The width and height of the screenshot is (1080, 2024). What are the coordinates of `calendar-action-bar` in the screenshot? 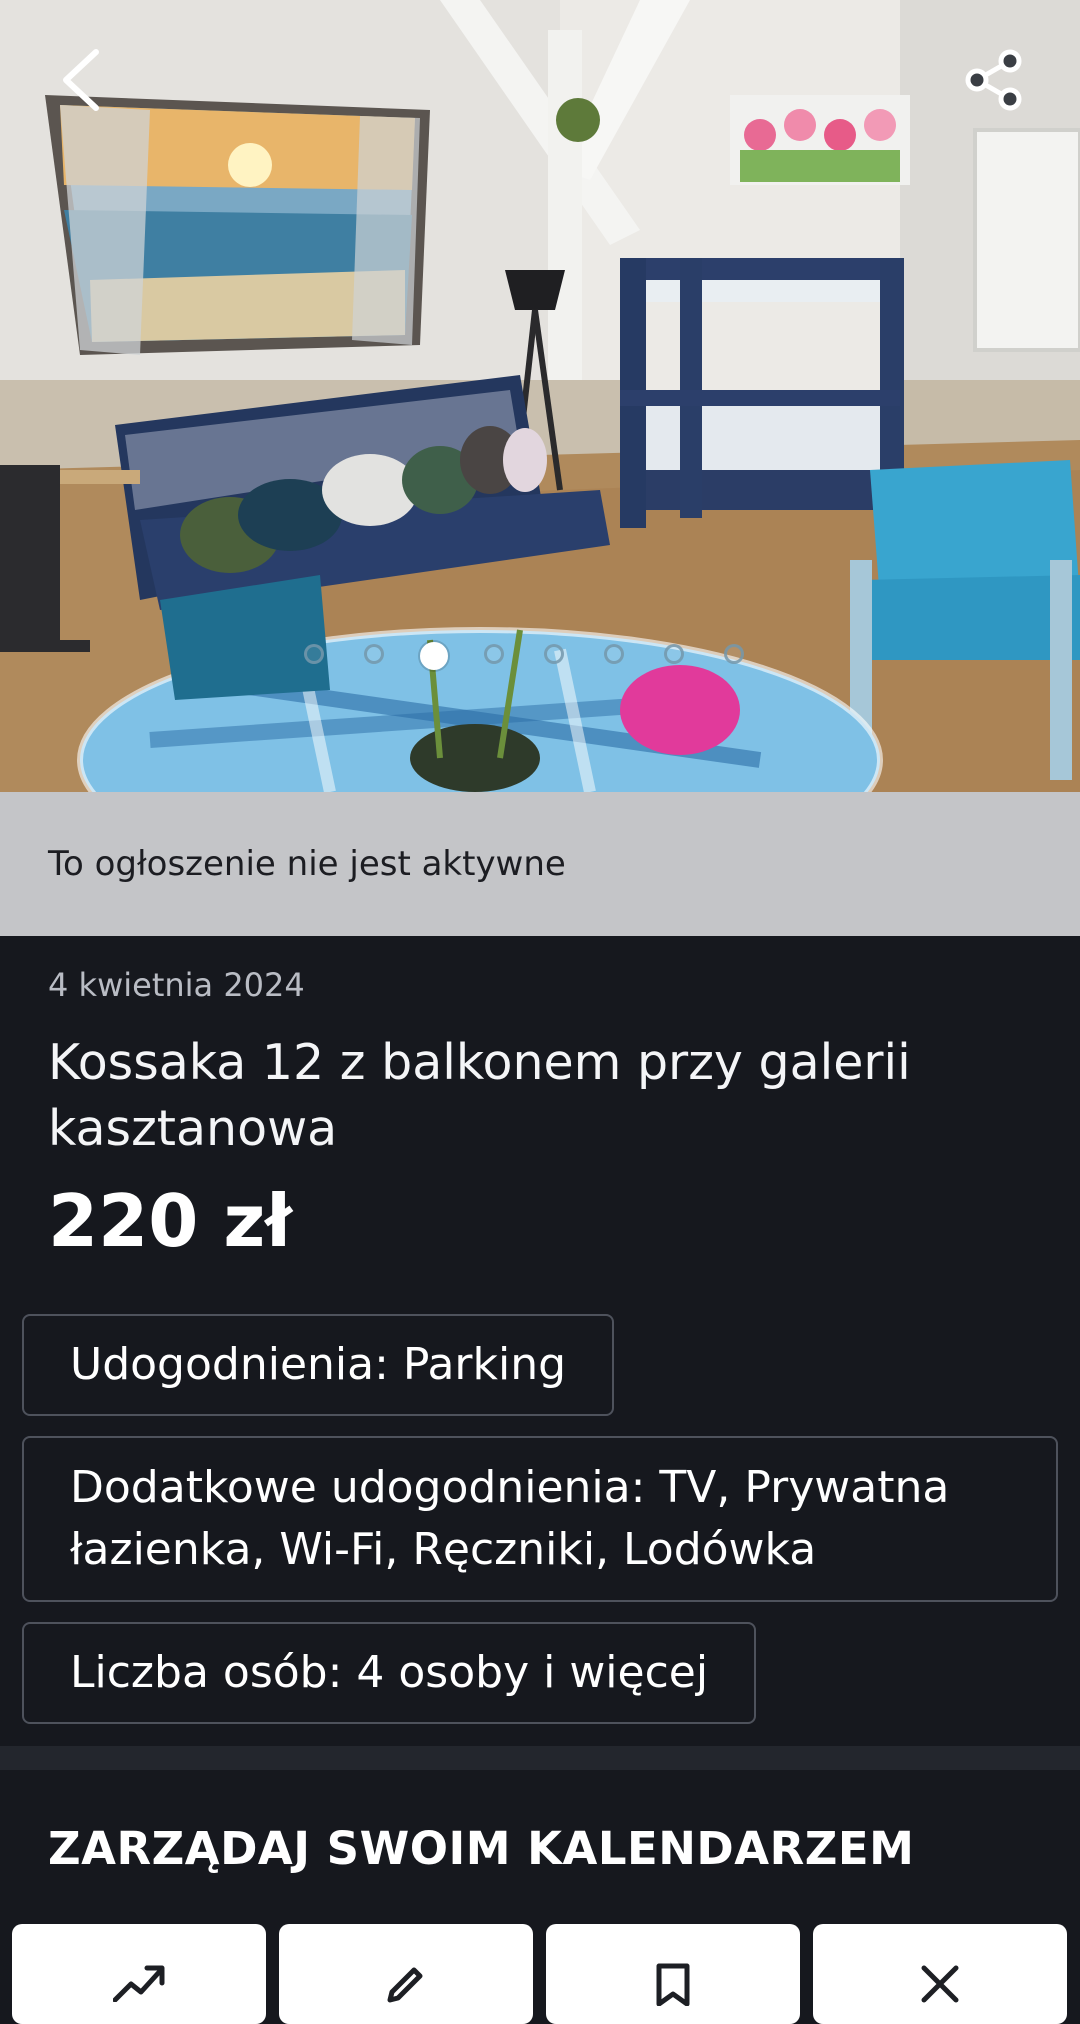 It's located at (540, 1974).